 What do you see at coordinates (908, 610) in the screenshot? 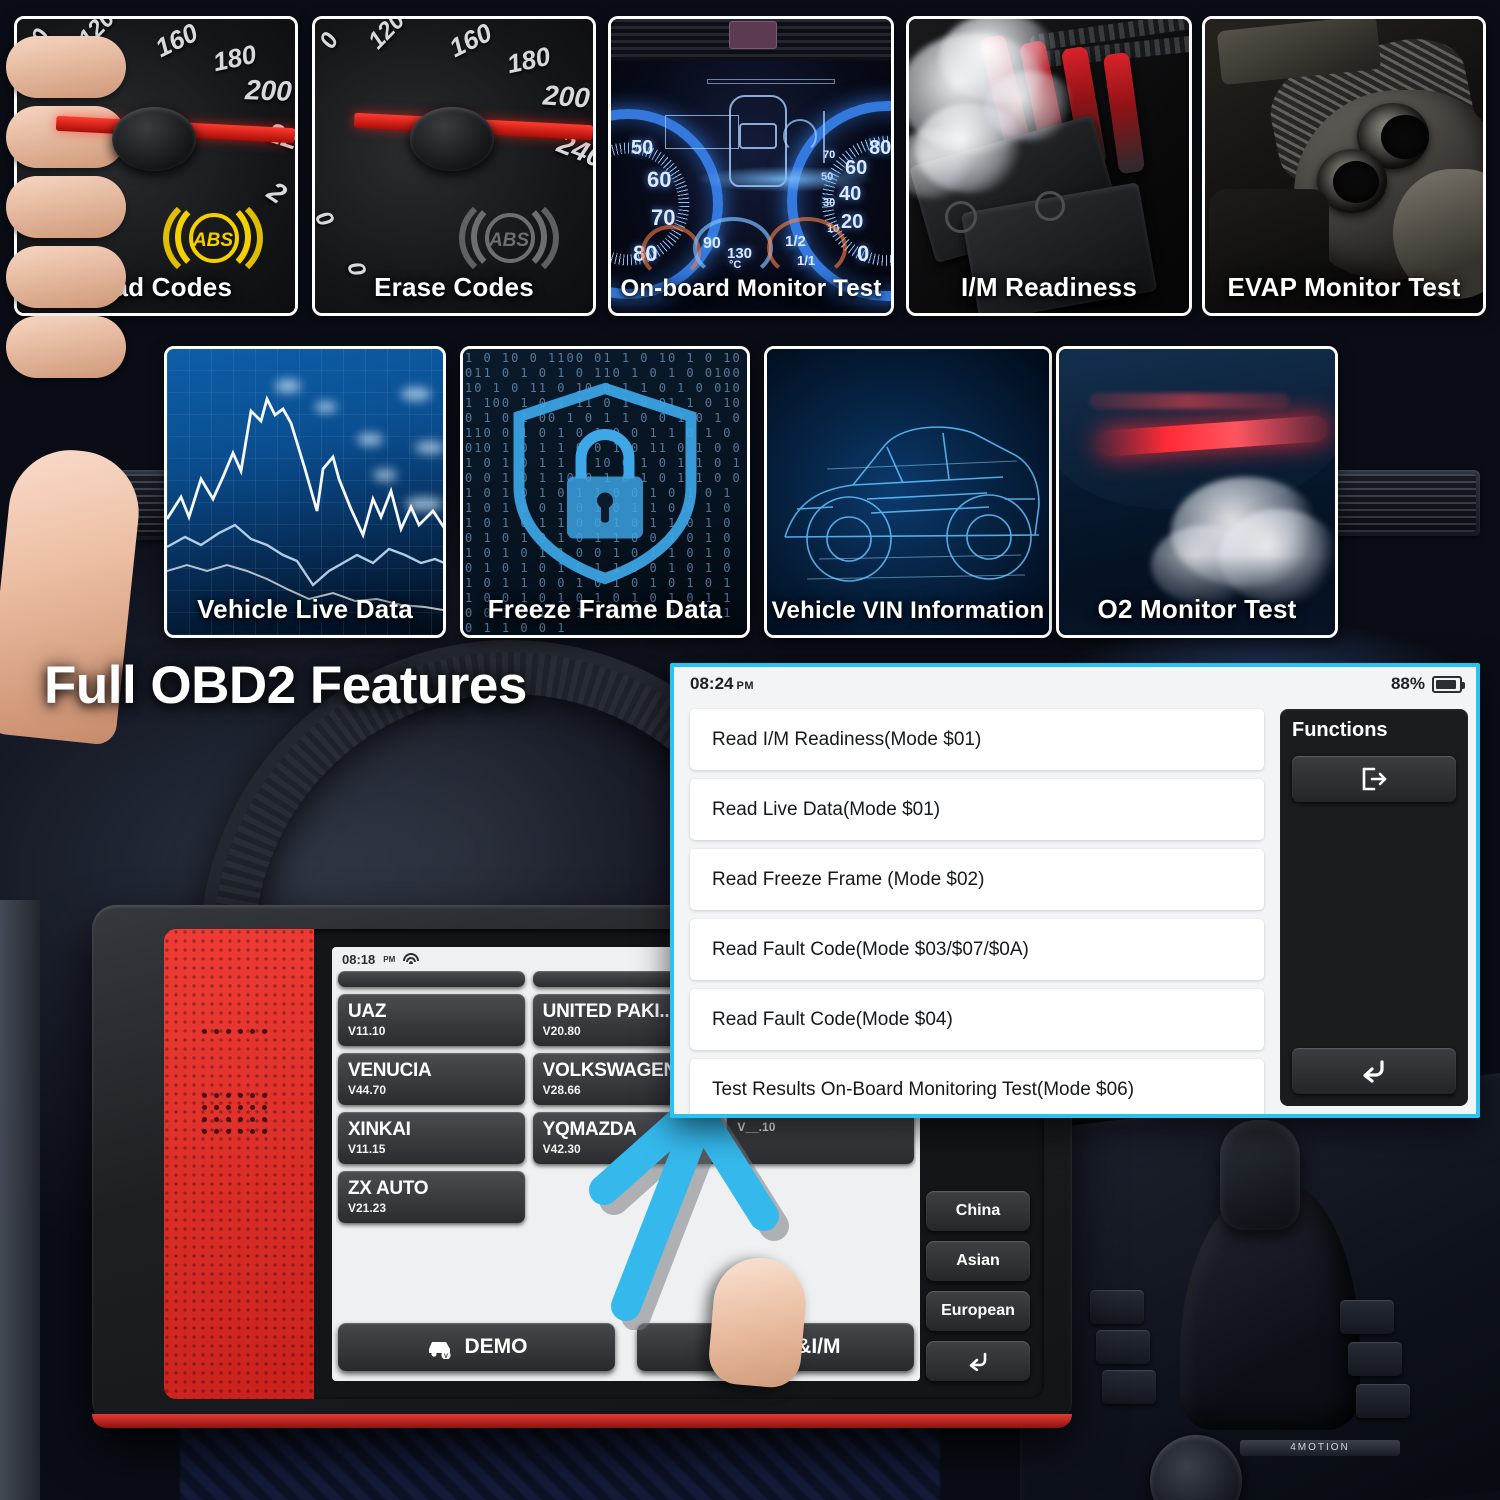
I see `tile-label: Vehicle VIN Information` at bounding box center [908, 610].